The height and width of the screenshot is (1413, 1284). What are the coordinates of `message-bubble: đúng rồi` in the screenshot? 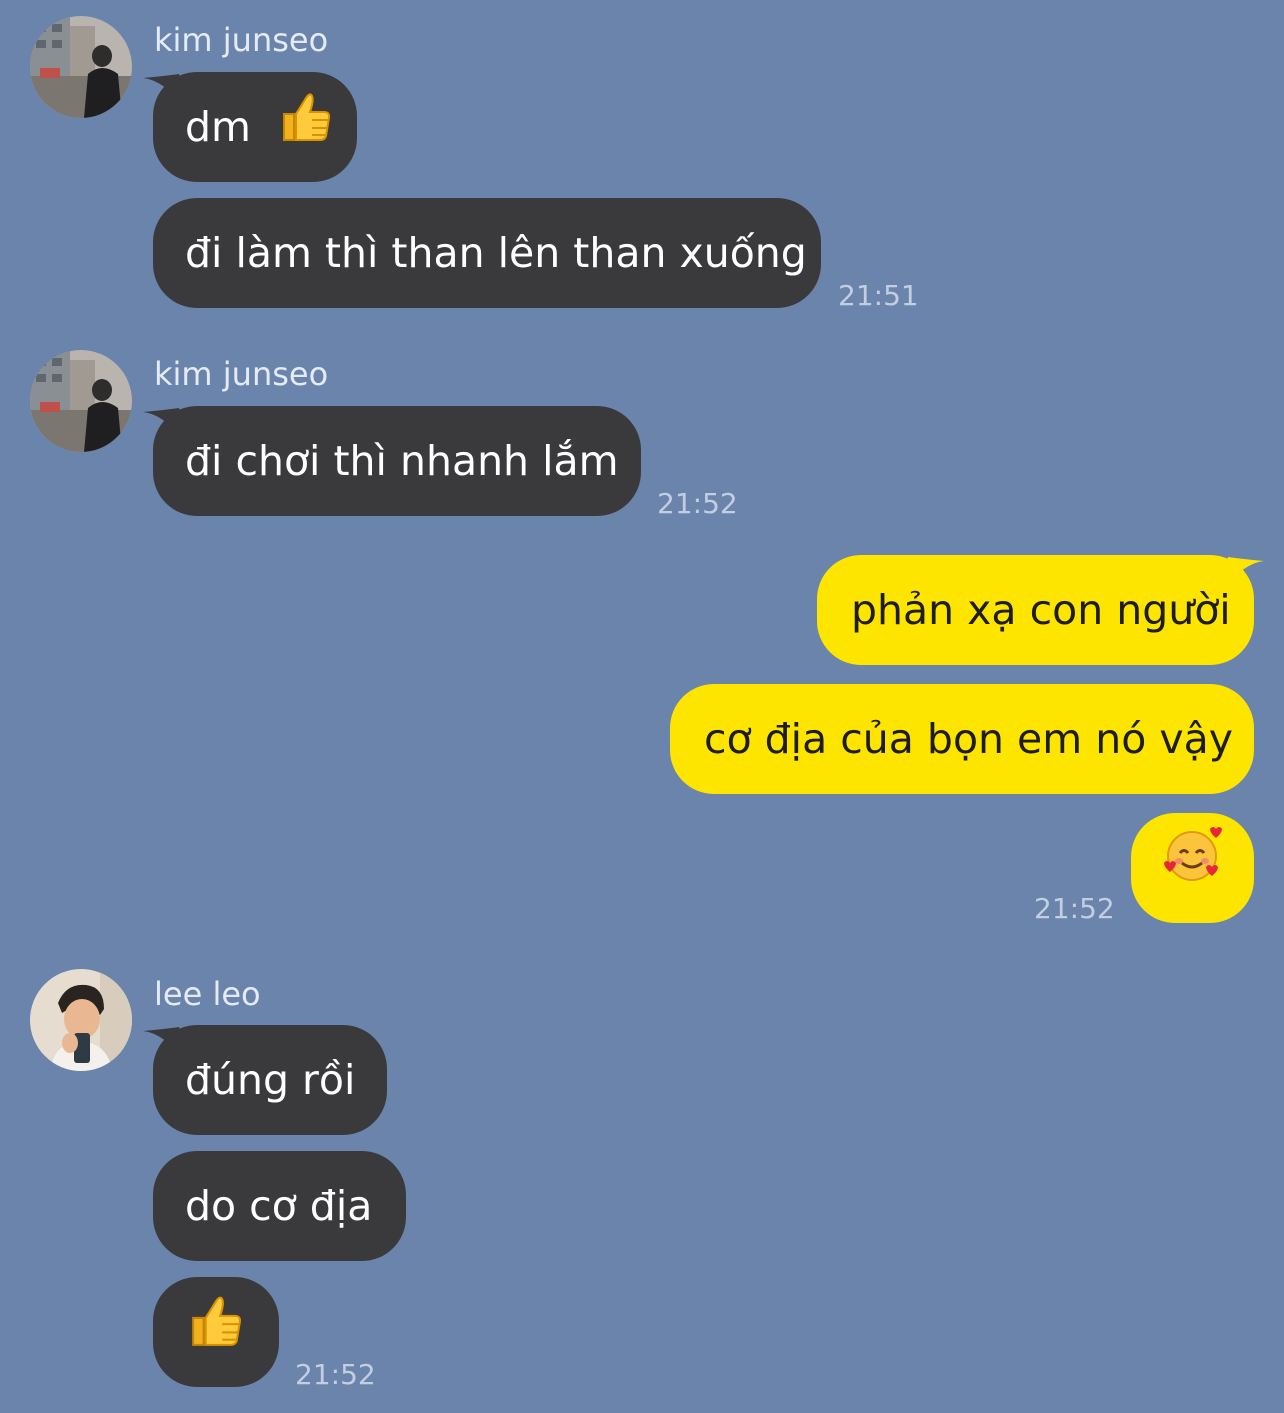 It's located at (265, 1080).